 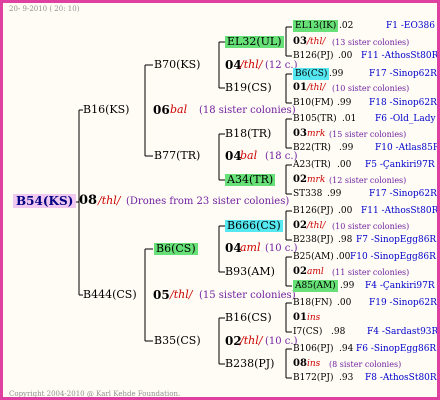 What do you see at coordinates (312, 303) in the screenshot?
I see `gen4-node: B18(FN)` at bounding box center [312, 303].